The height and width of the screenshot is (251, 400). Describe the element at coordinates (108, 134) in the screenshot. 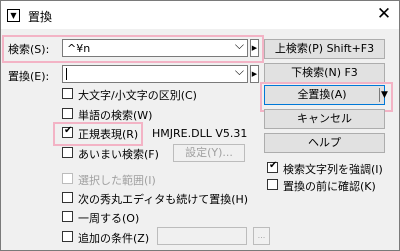

I see `regex-label: 正規表現(R)` at that location.